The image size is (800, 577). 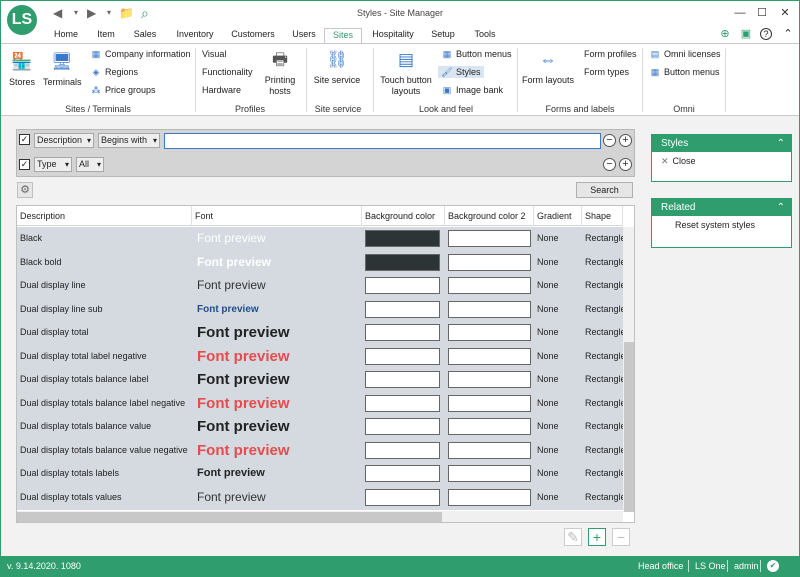 I want to click on visual-button: Visual, so click(x=214, y=54).